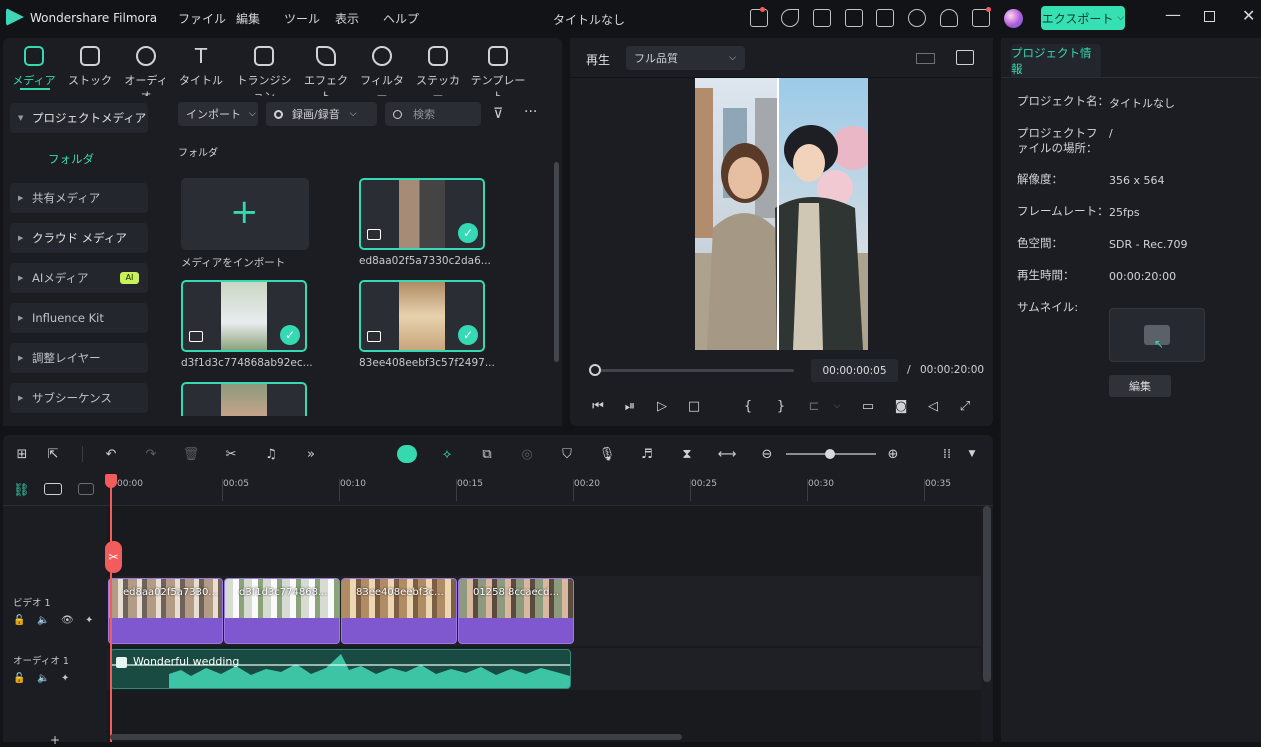 The width and height of the screenshot is (1261, 747). What do you see at coordinates (422, 214) in the screenshot?
I see `media-thumb-1: ✓` at bounding box center [422, 214].